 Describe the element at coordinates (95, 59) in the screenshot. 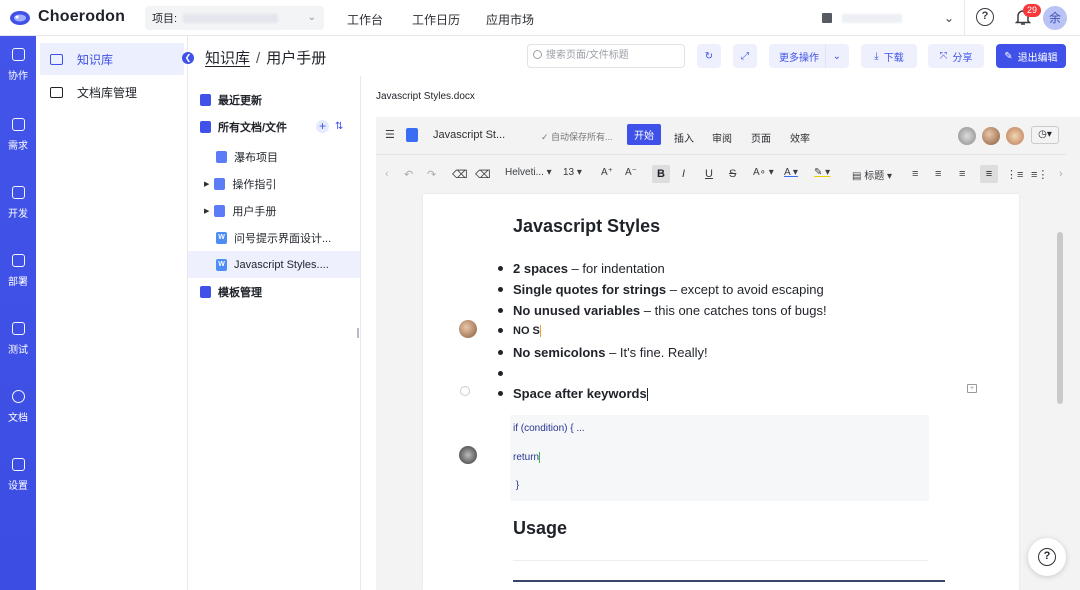

I see `sidebar-item-label: 知识库` at that location.